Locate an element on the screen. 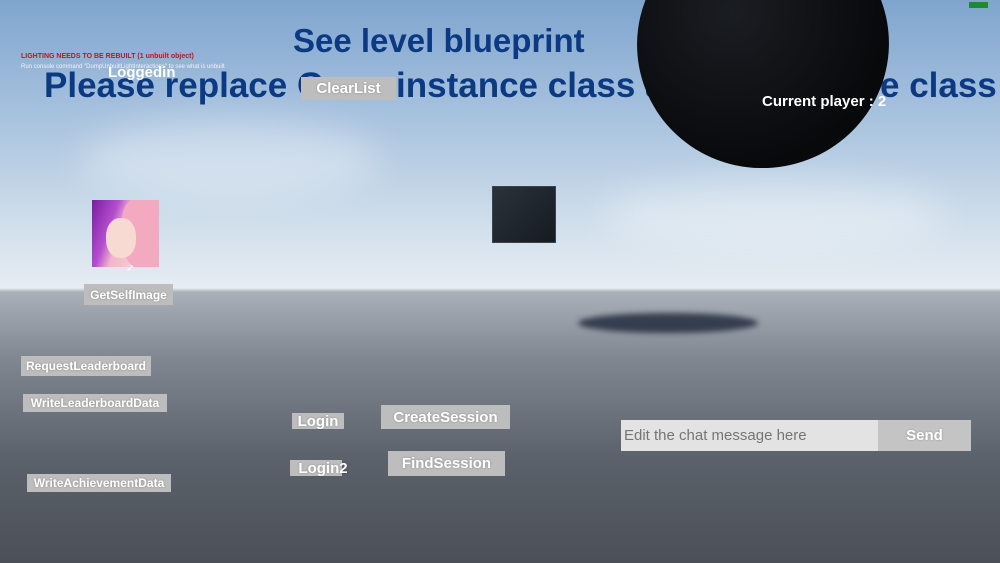 Image resolution: width=1000 pixels, height=563 pixels. current-player-label: Current player : 2 is located at coordinates (824, 101).